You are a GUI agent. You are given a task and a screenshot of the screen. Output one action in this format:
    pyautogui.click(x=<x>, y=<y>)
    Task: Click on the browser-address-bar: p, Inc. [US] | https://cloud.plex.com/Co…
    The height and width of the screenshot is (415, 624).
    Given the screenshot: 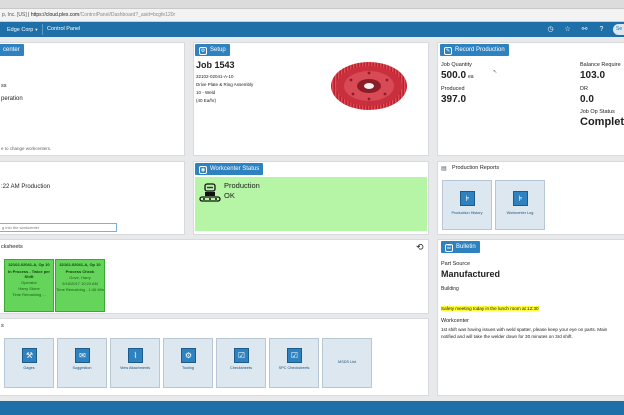 What is the action you would take?
    pyautogui.click(x=312, y=15)
    